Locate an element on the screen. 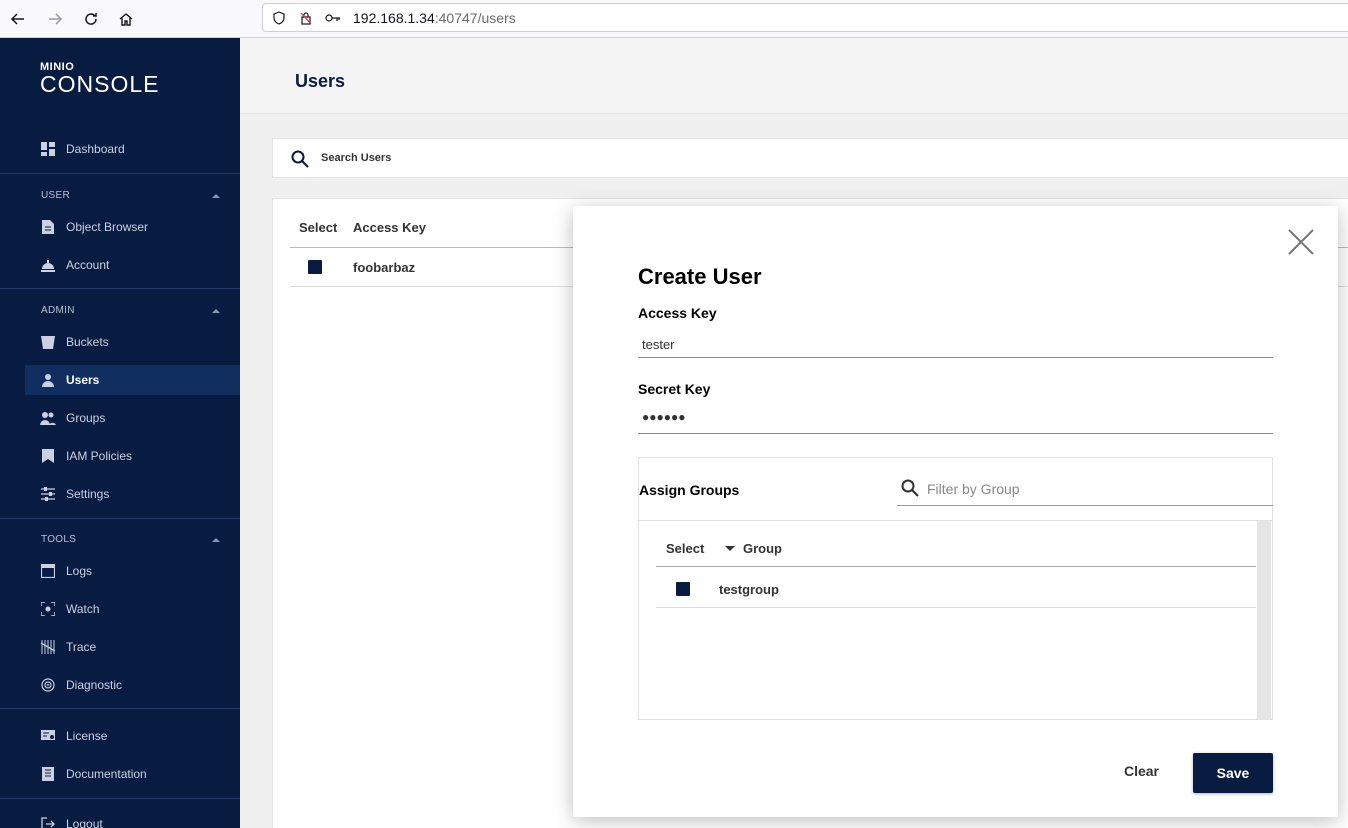 The height and width of the screenshot is (828, 1348). table-header-divider is located at coordinates (956, 566).